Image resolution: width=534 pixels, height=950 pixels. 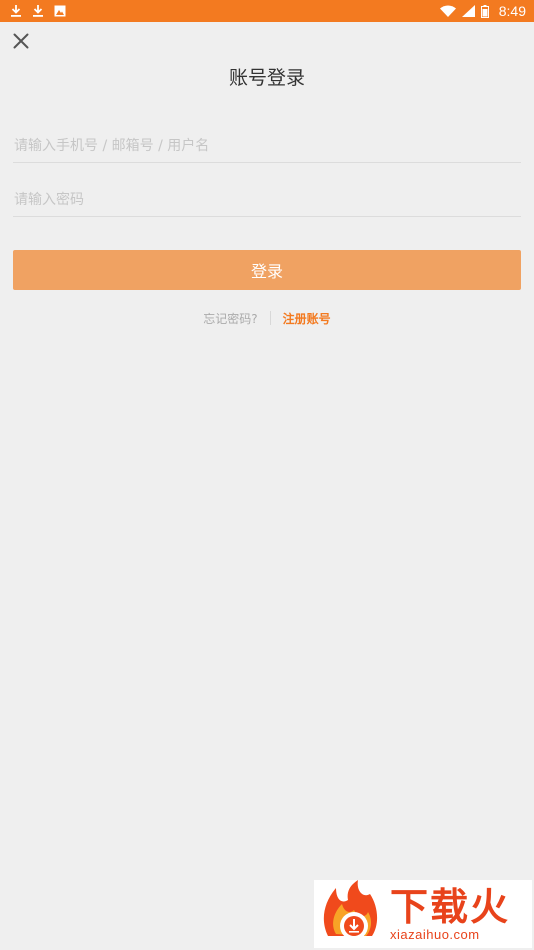 I want to click on account-input, so click(x=267, y=146).